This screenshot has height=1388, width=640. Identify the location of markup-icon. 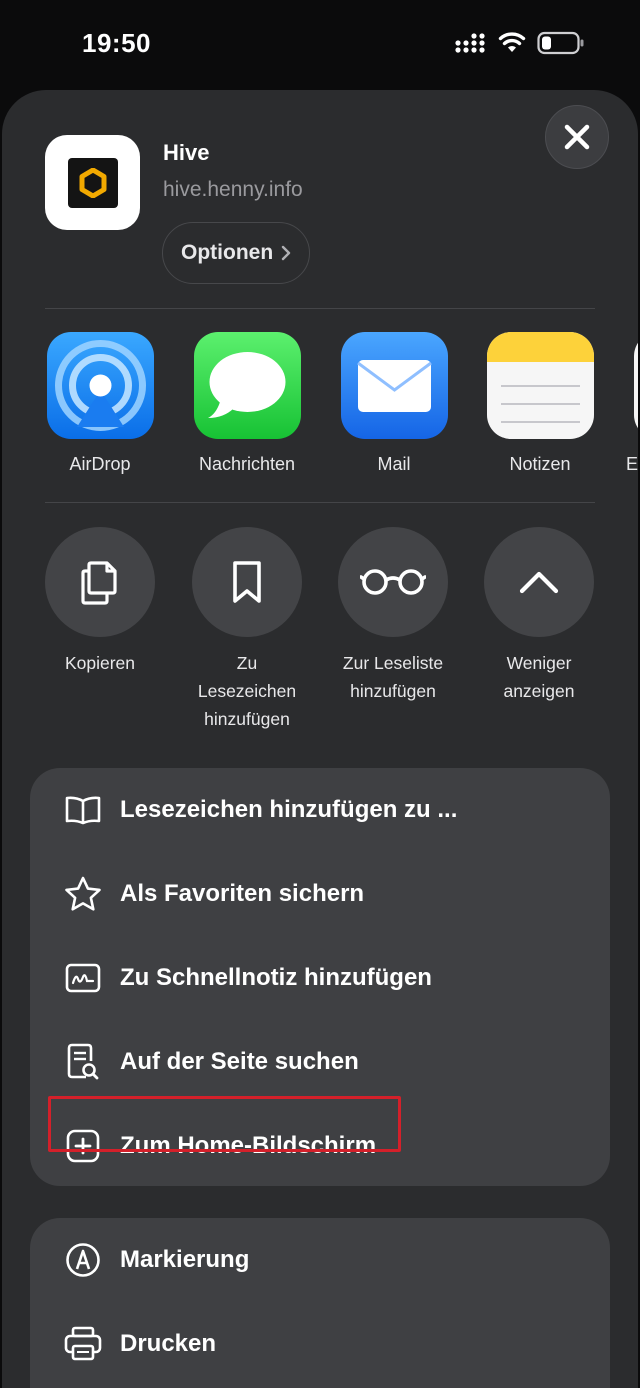
(83, 1260).